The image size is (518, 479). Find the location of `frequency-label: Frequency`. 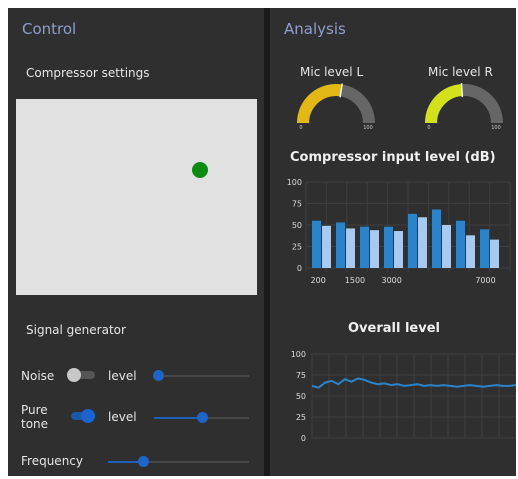

frequency-label: Frequency is located at coordinates (52, 461).